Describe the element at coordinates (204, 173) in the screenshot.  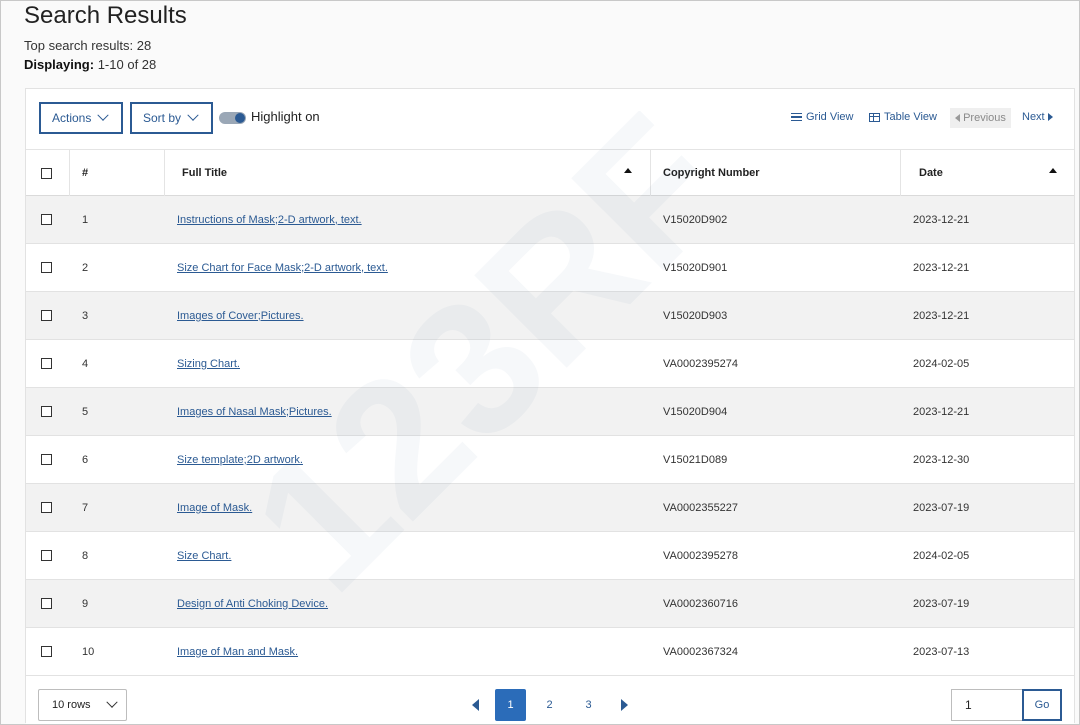
I see `column-header-full-title: Full Title` at that location.